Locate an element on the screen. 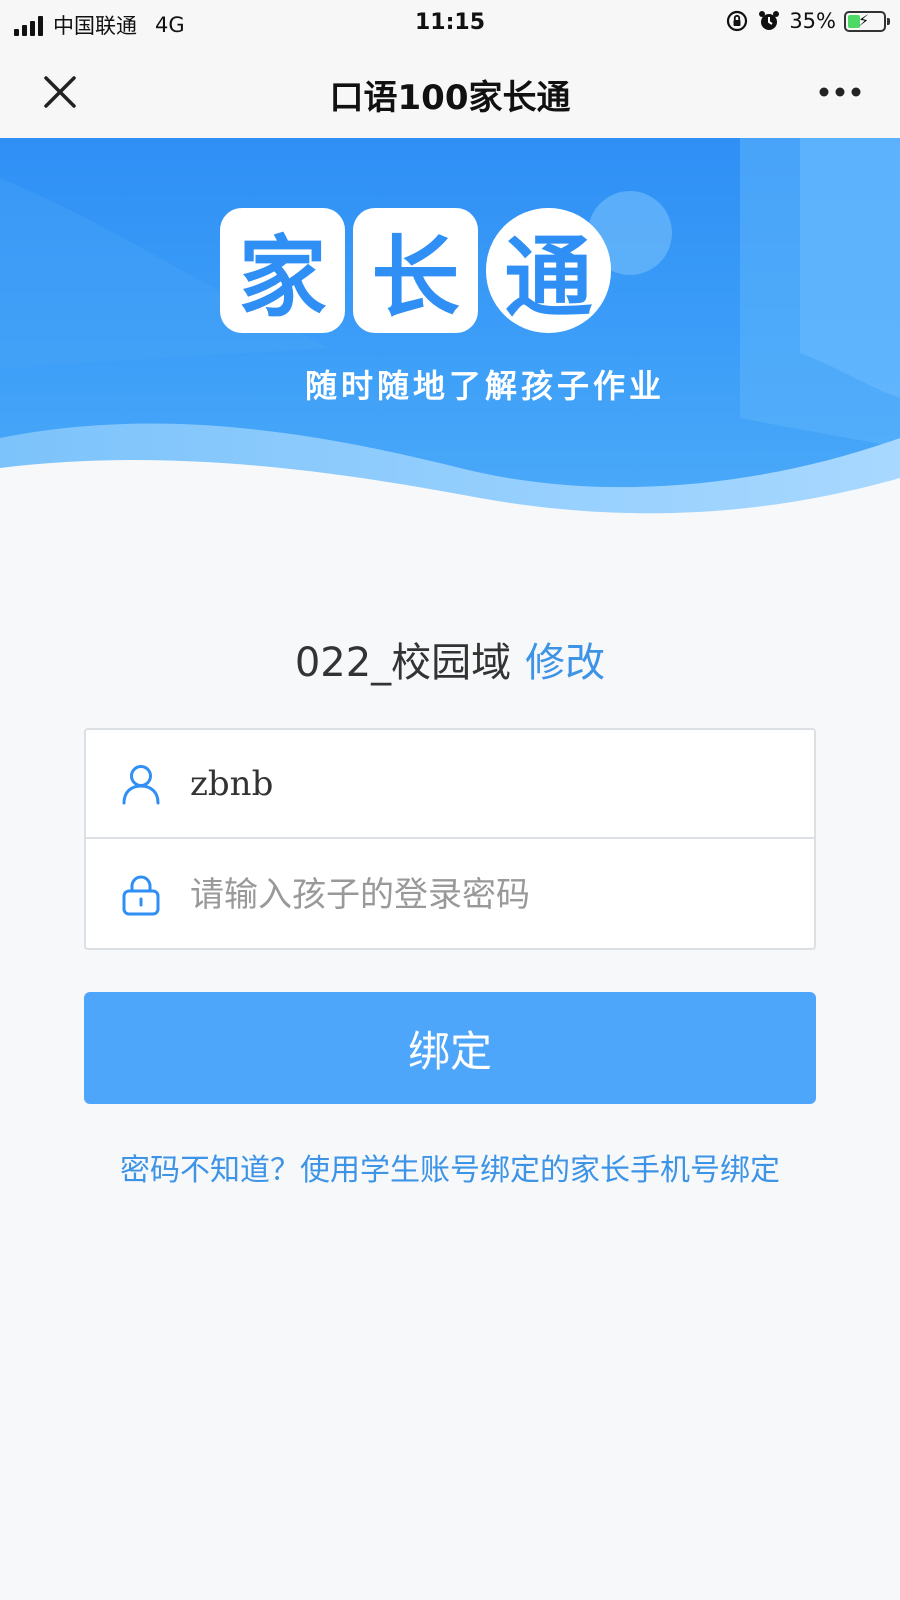  username-row is located at coordinates (450, 784).